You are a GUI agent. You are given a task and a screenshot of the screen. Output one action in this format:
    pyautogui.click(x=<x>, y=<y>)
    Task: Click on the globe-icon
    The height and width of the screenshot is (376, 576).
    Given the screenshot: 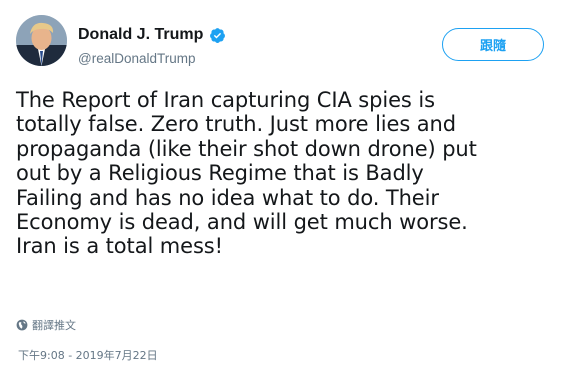 What is the action you would take?
    pyautogui.click(x=22, y=325)
    